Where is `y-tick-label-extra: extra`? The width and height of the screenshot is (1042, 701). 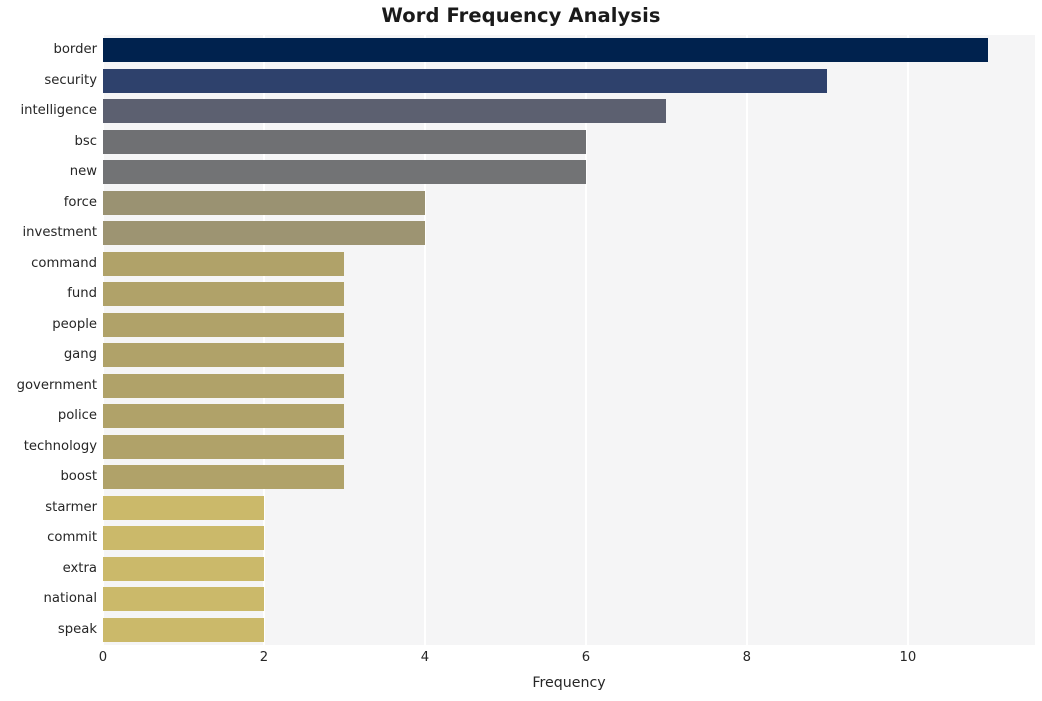
y-tick-label-extra: extra is located at coordinates (79, 568).